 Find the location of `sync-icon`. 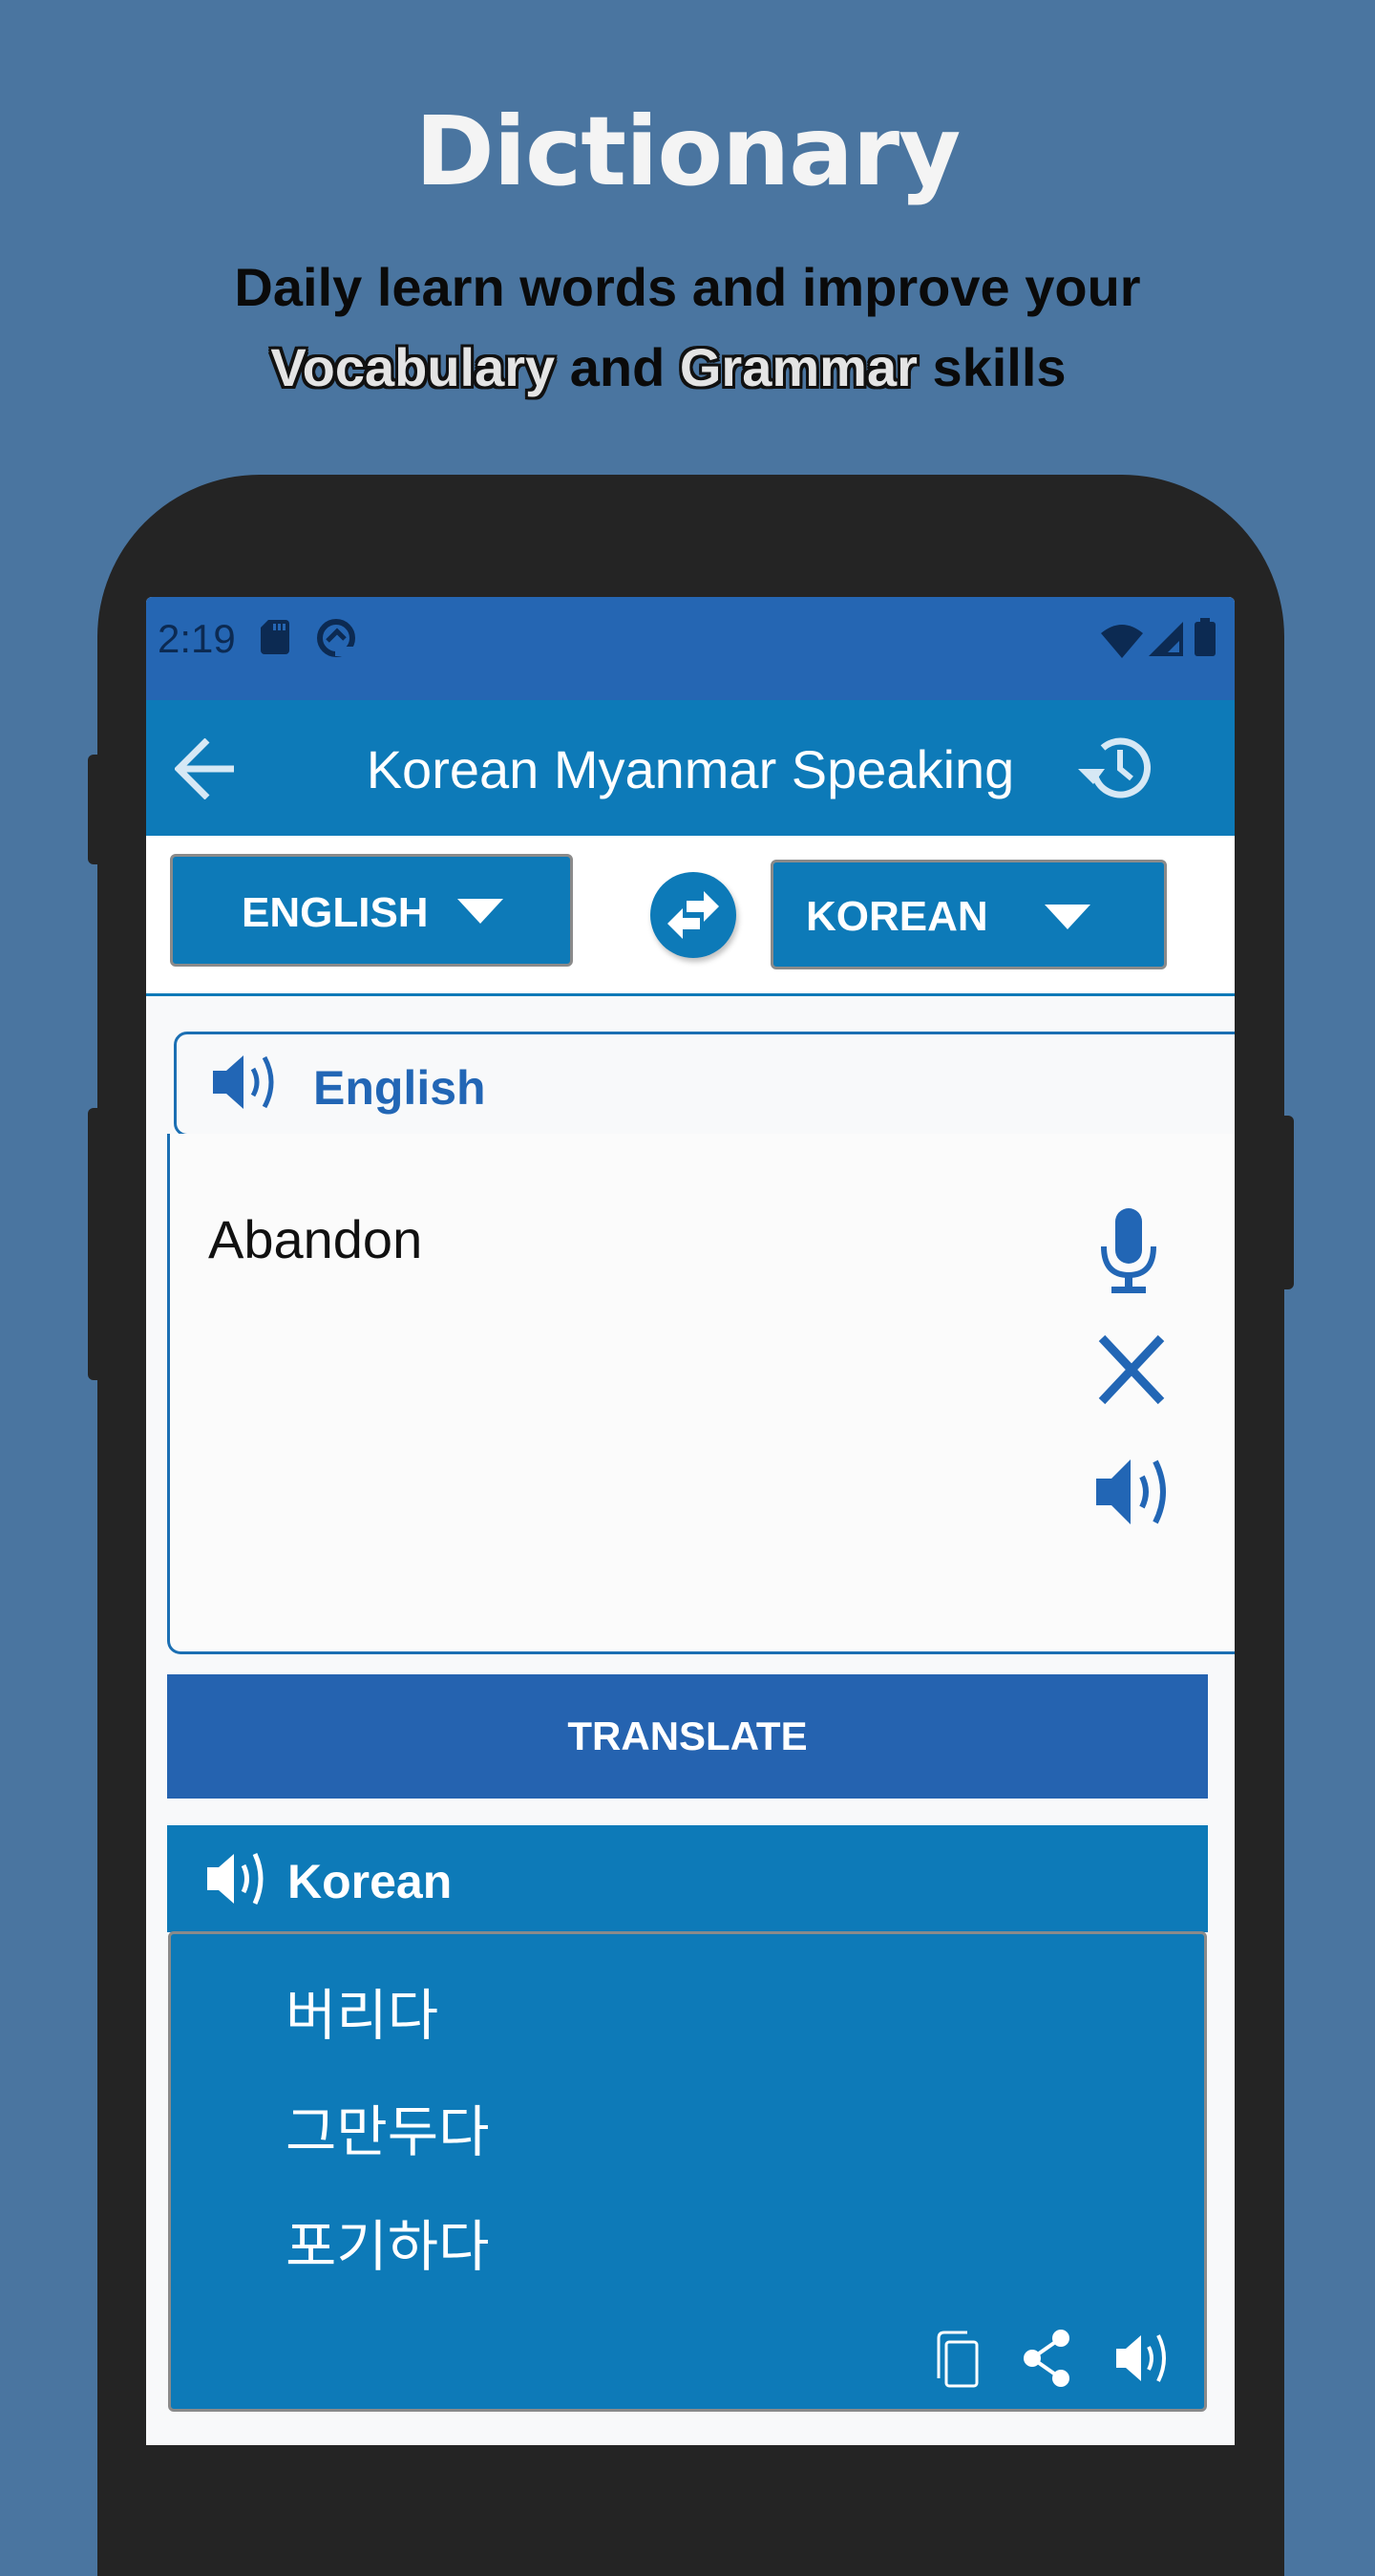

sync-icon is located at coordinates (336, 638).